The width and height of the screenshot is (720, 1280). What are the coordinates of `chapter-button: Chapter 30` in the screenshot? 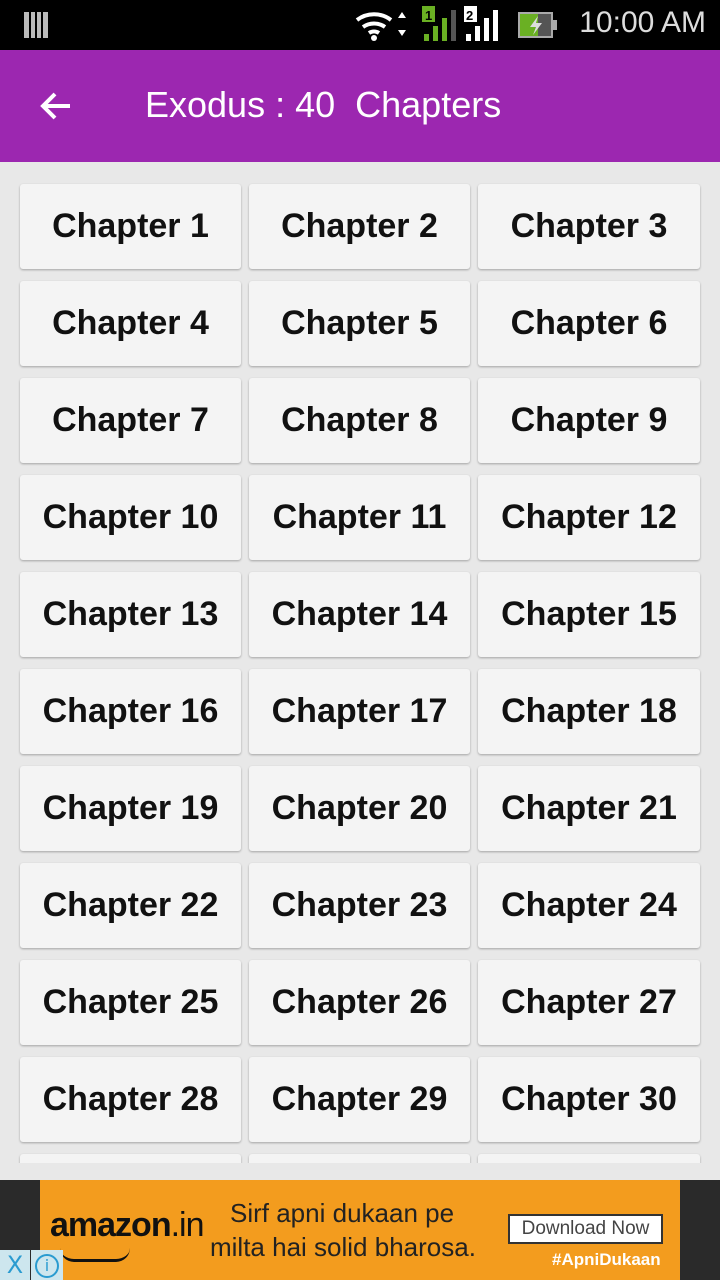 It's located at (589, 1099).